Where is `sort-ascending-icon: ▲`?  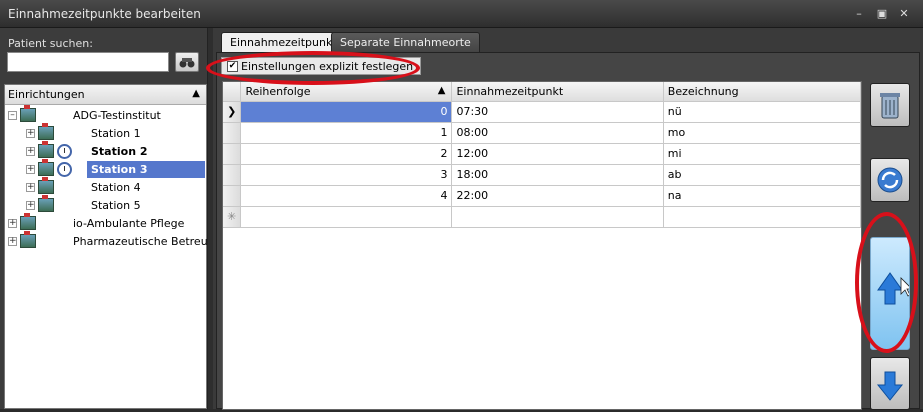
sort-ascending-icon: ▲ is located at coordinates (441, 90).